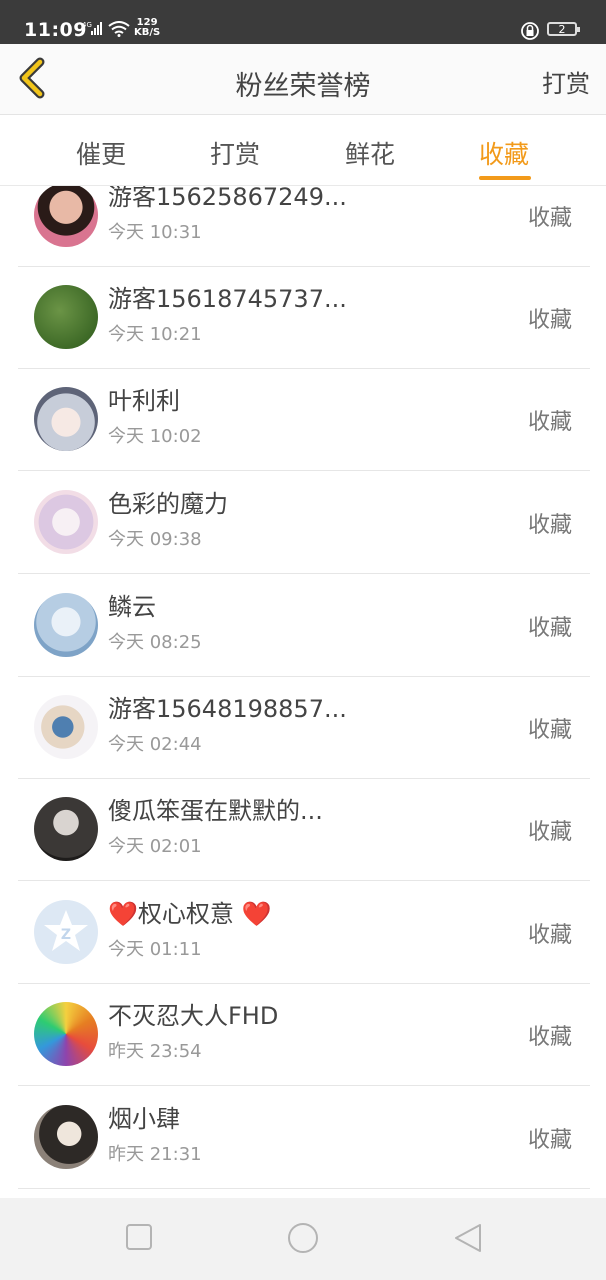 The image size is (606, 1280). What do you see at coordinates (147, 27) in the screenshot?
I see `network-speed: 129 KB/S` at bounding box center [147, 27].